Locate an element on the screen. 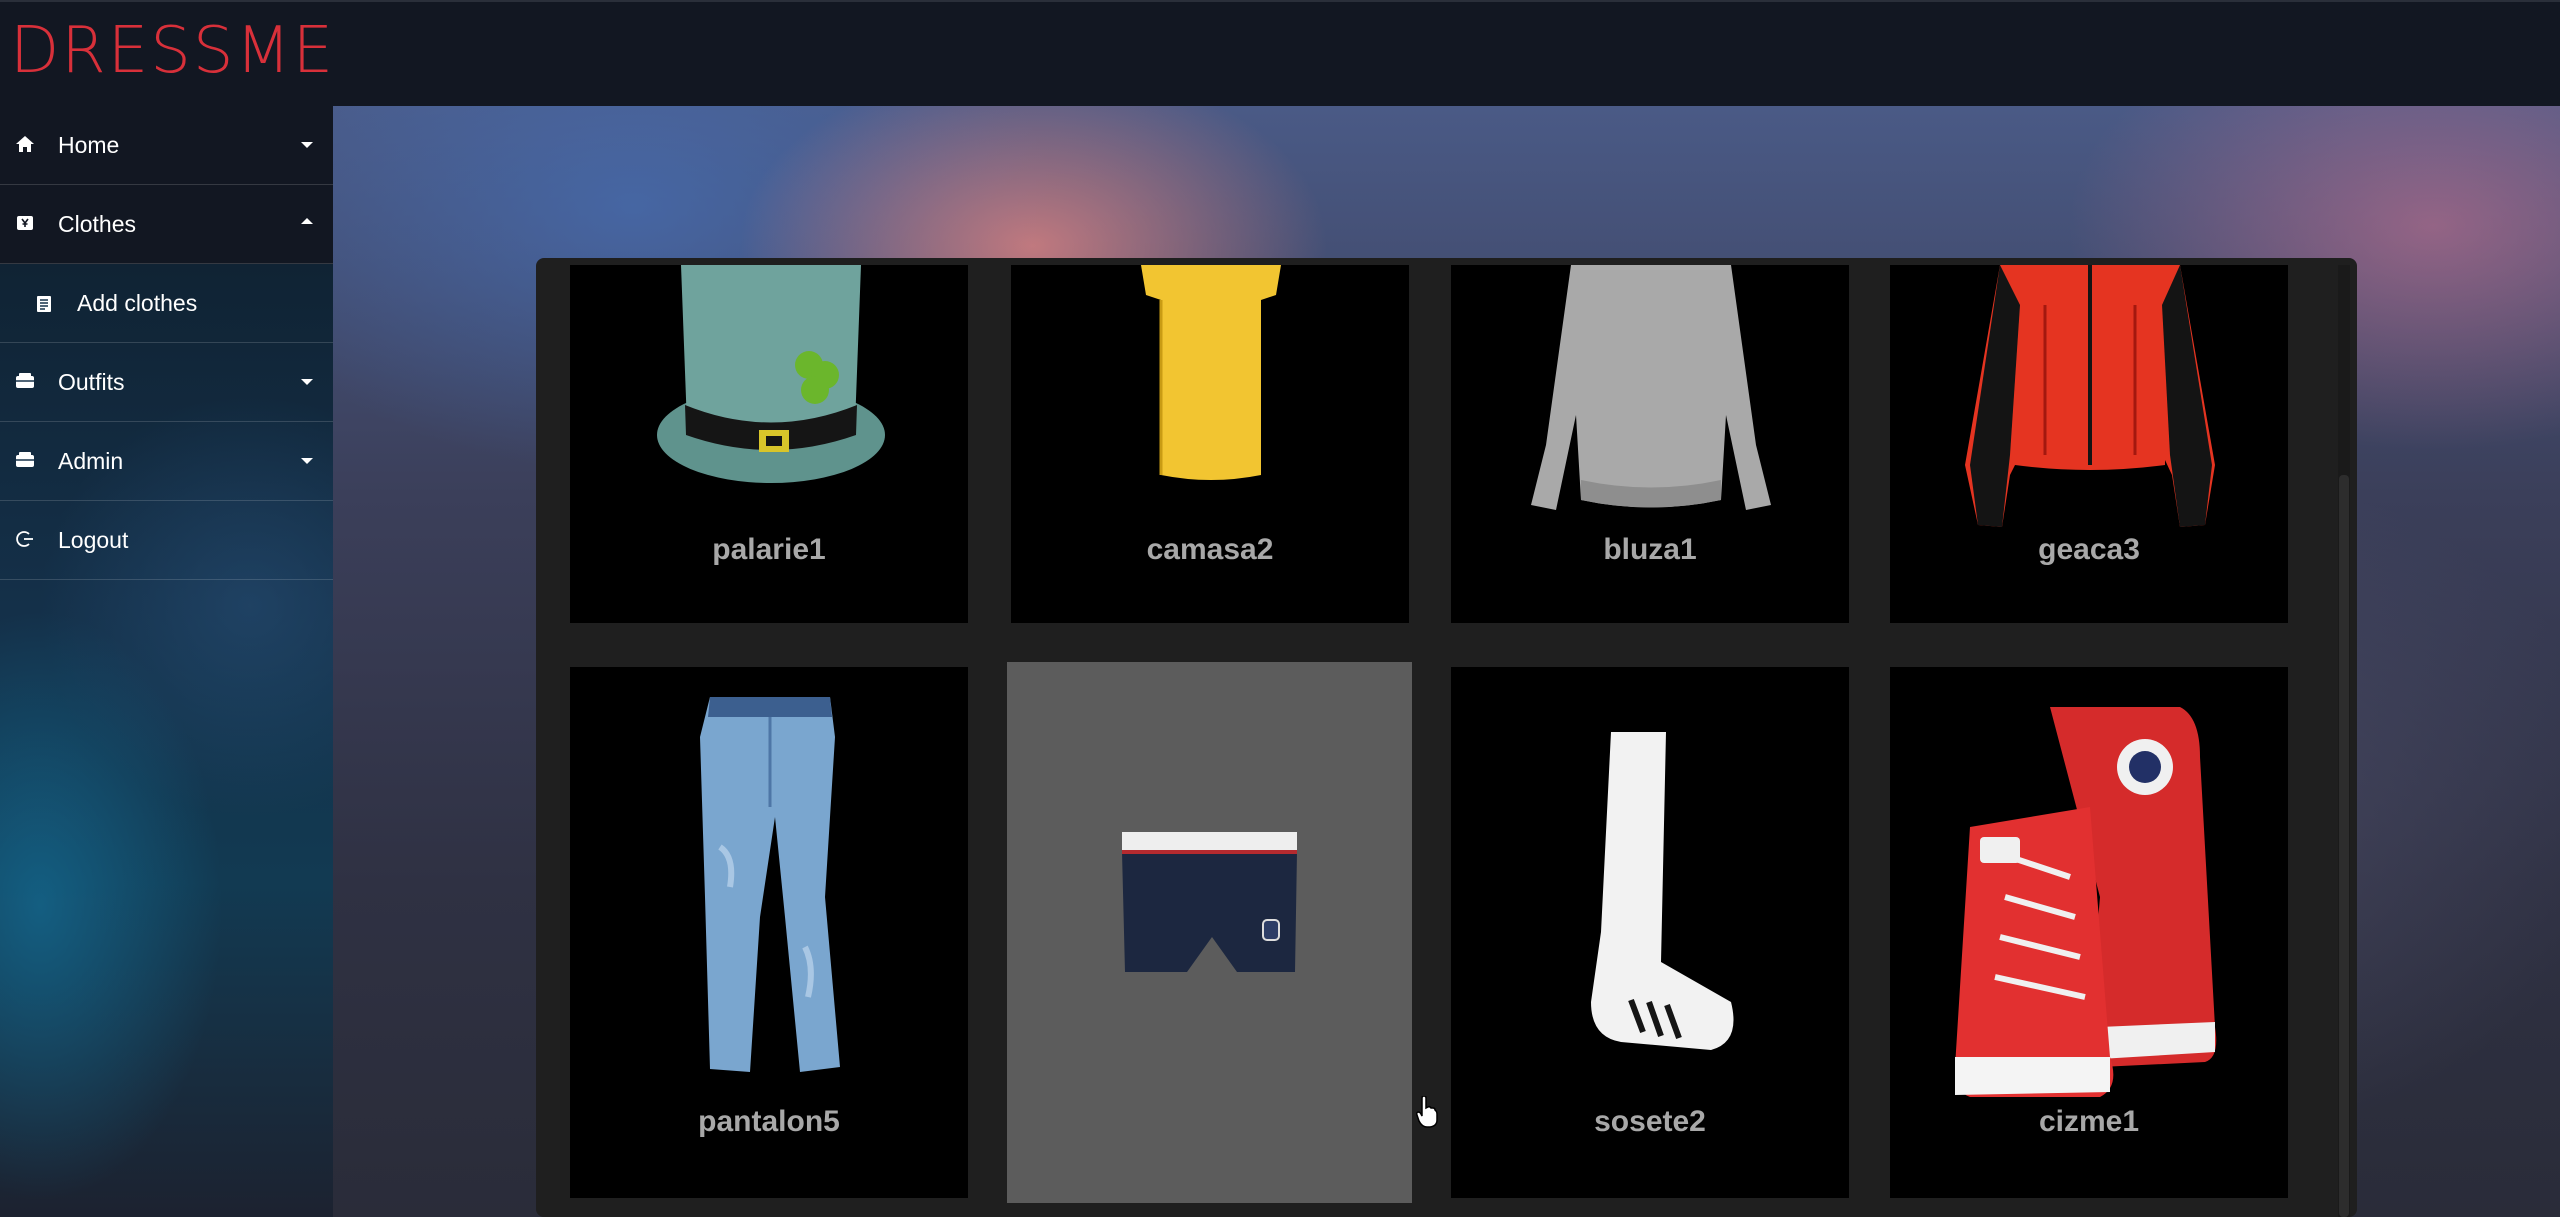 The image size is (2560, 1217). sock-image is located at coordinates (1662, 891).